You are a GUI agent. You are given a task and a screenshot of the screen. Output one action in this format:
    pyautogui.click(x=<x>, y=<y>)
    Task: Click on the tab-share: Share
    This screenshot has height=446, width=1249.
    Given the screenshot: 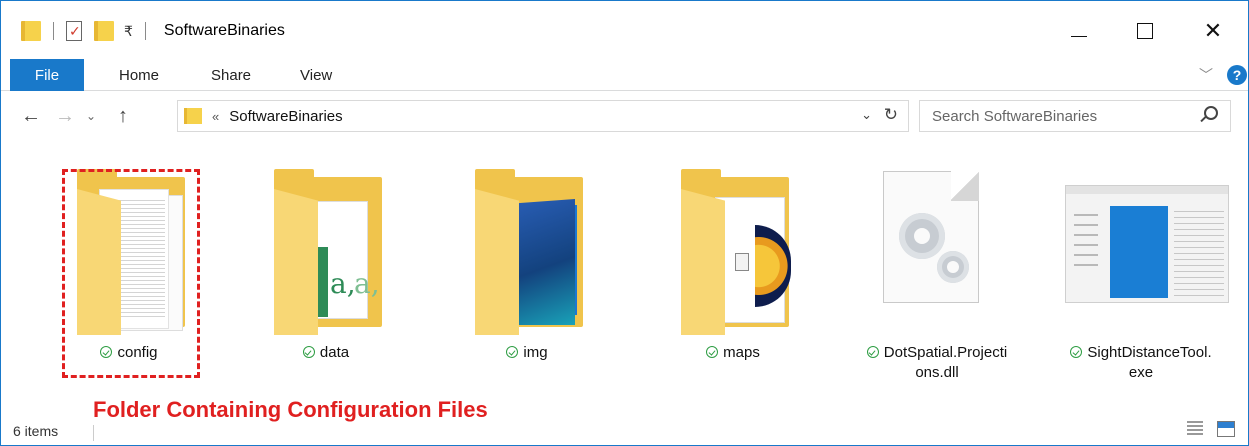 What is the action you would take?
    pyautogui.click(x=231, y=75)
    